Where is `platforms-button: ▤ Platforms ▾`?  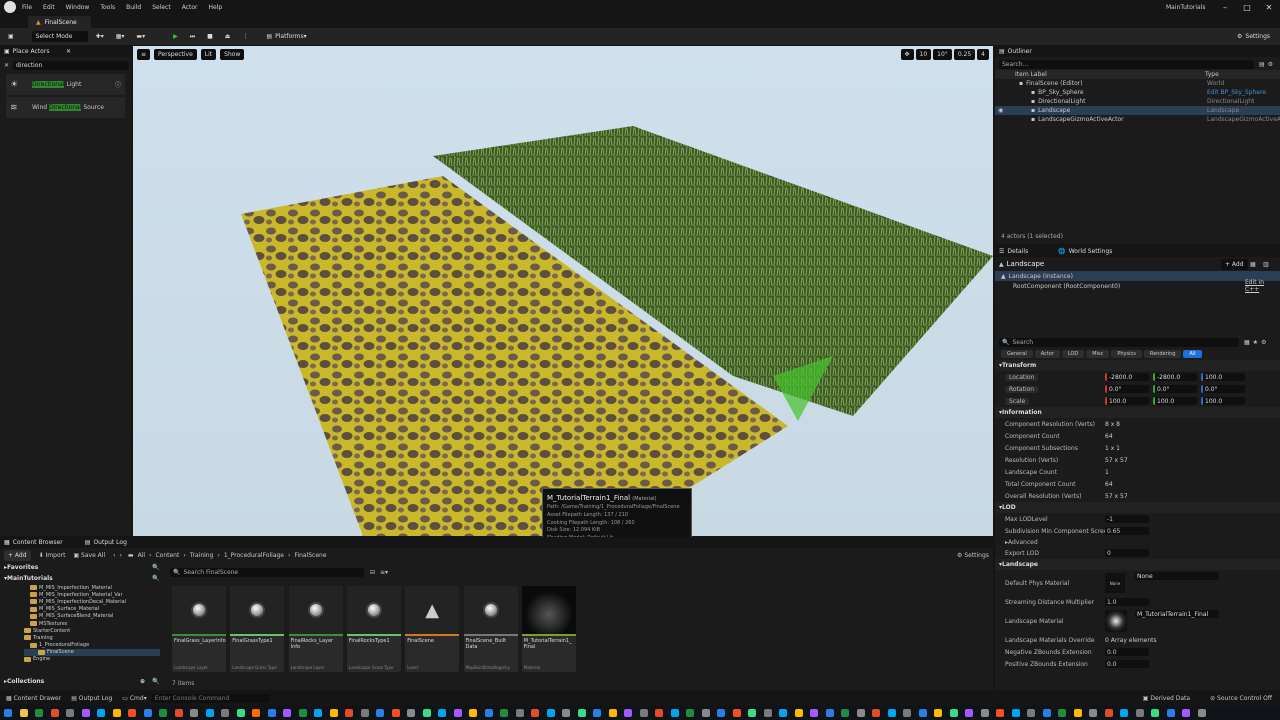
platforms-button: ▤ Platforms ▾ is located at coordinates (286, 36).